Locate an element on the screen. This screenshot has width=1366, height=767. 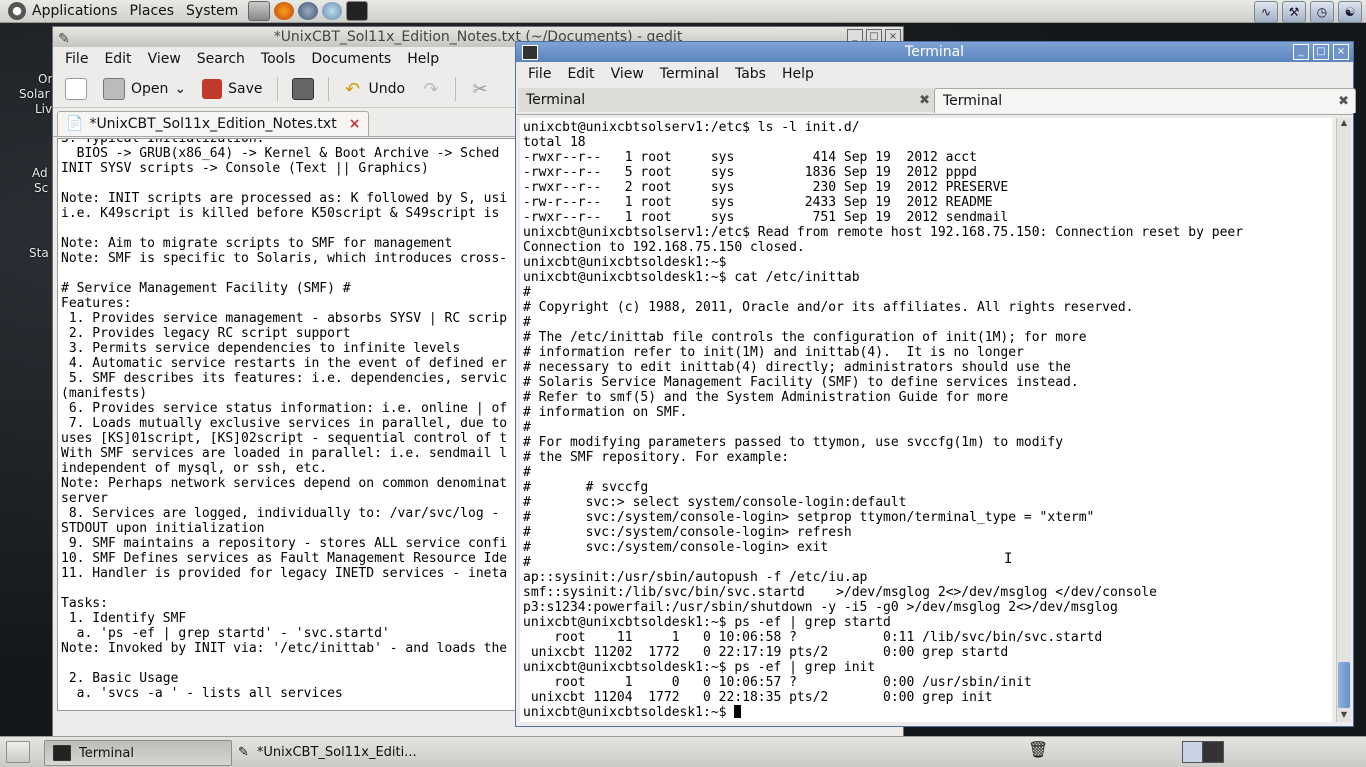
undo-icon: ↶ is located at coordinates (352, 89).